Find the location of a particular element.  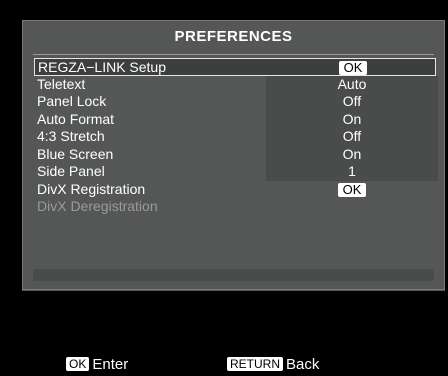

menu-item-blue-screen: Blue Screen On is located at coordinates (236, 154).